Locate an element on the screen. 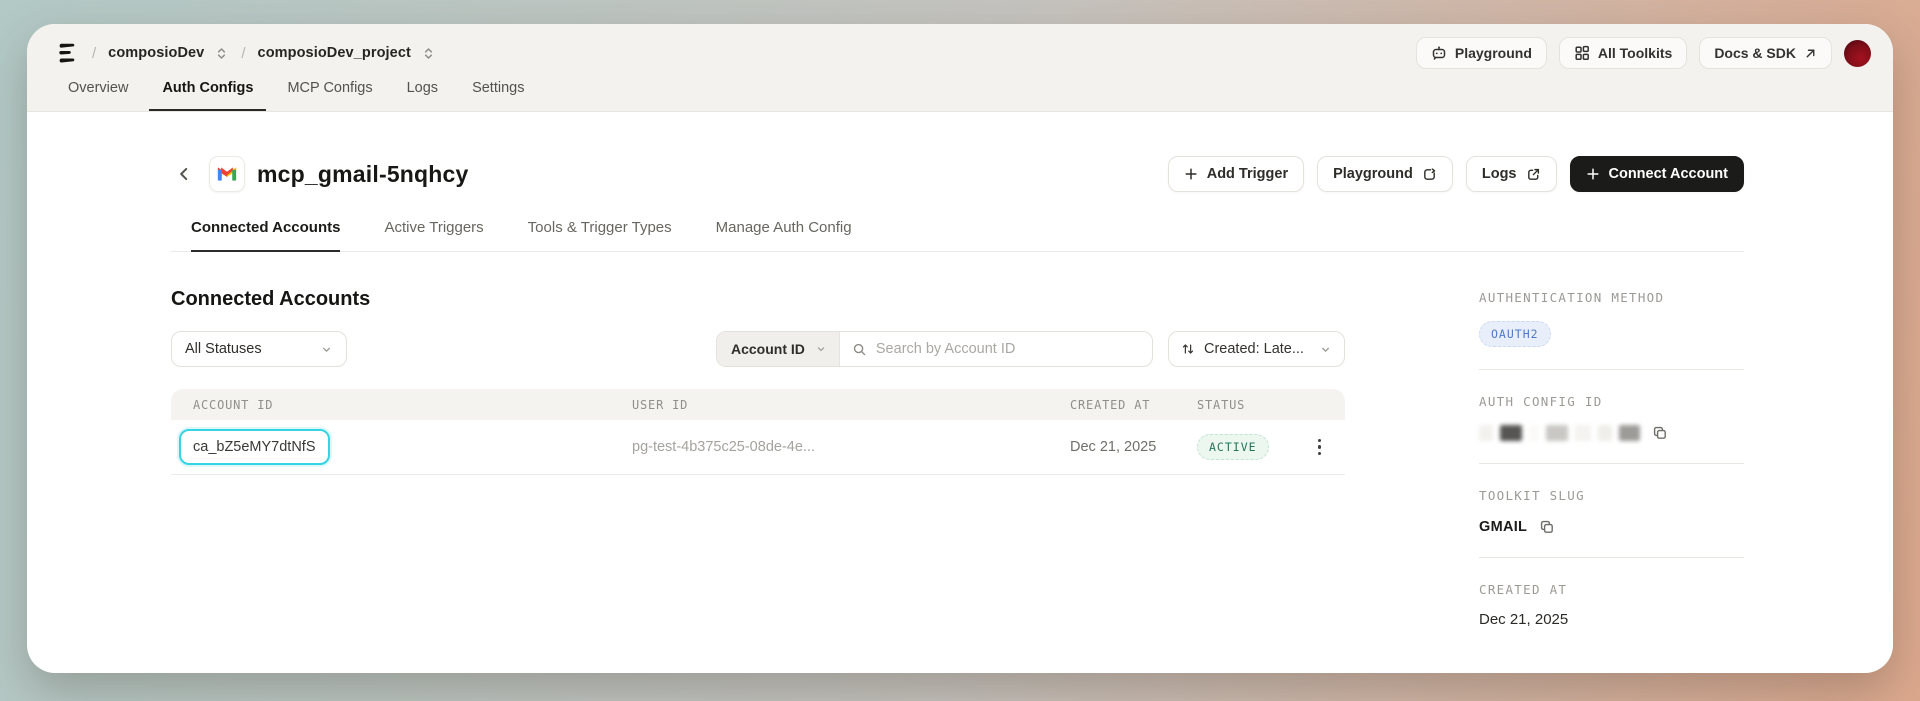  search-input-wrap is located at coordinates (996, 349).